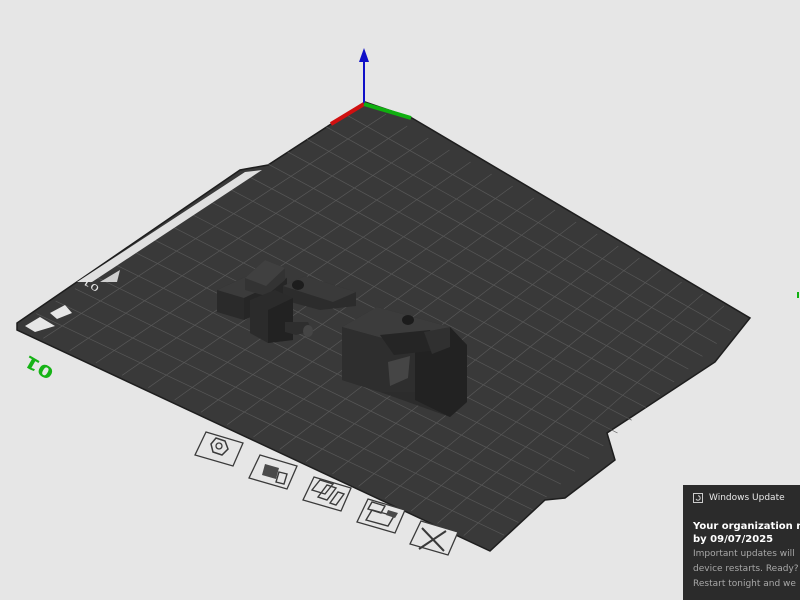 Image resolution: width=800 pixels, height=600 pixels. I want to click on notification-app-name: Windows Update, so click(747, 498).